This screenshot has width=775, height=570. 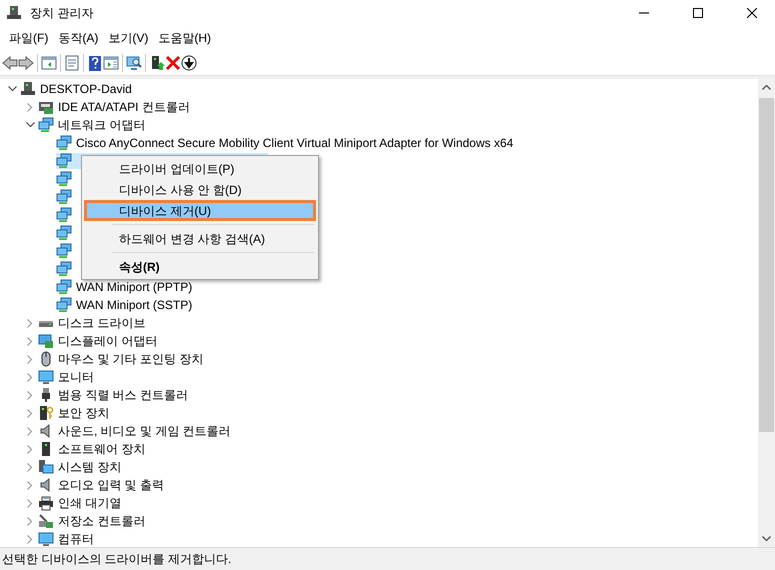 I want to click on tree-label: DESKTOP-David, so click(x=85, y=89).